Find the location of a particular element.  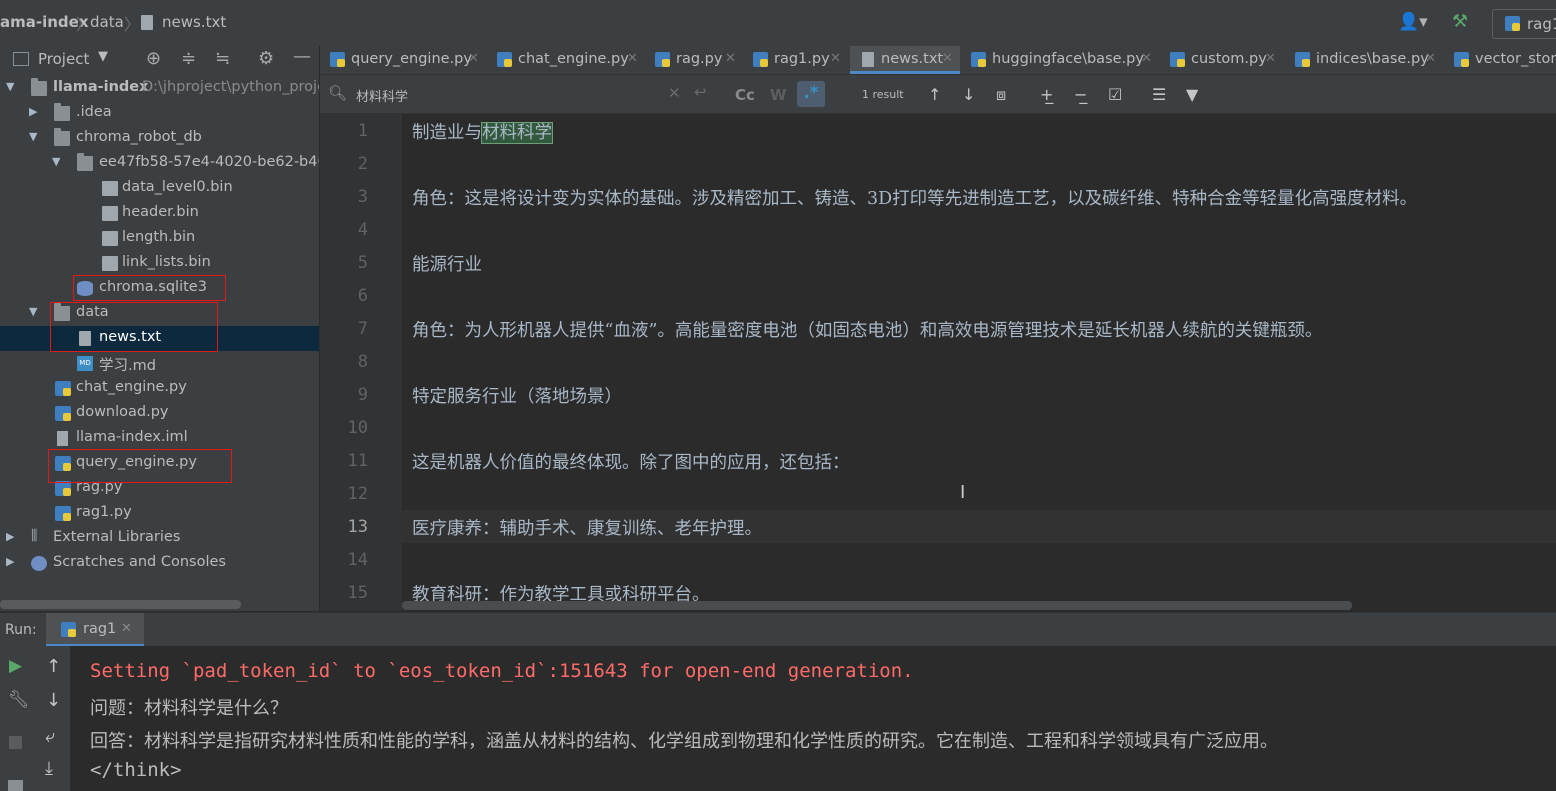

collapse-all-icon: ≒ is located at coordinates (222, 58).